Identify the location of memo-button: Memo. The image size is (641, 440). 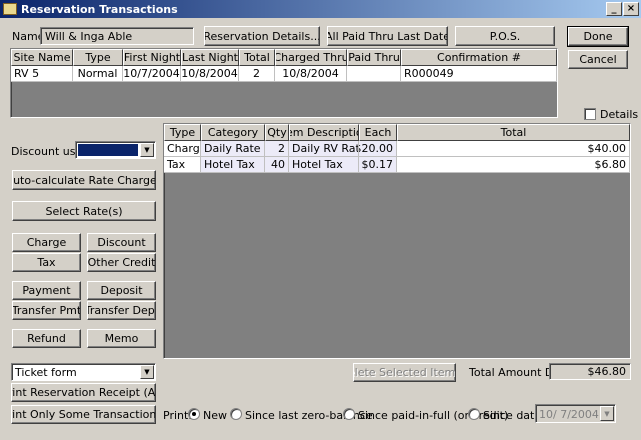
(121, 338).